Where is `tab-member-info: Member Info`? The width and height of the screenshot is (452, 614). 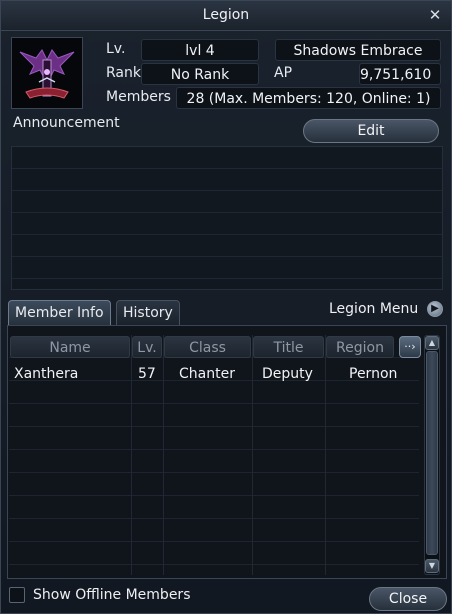
tab-member-info: Member Info is located at coordinates (59, 313).